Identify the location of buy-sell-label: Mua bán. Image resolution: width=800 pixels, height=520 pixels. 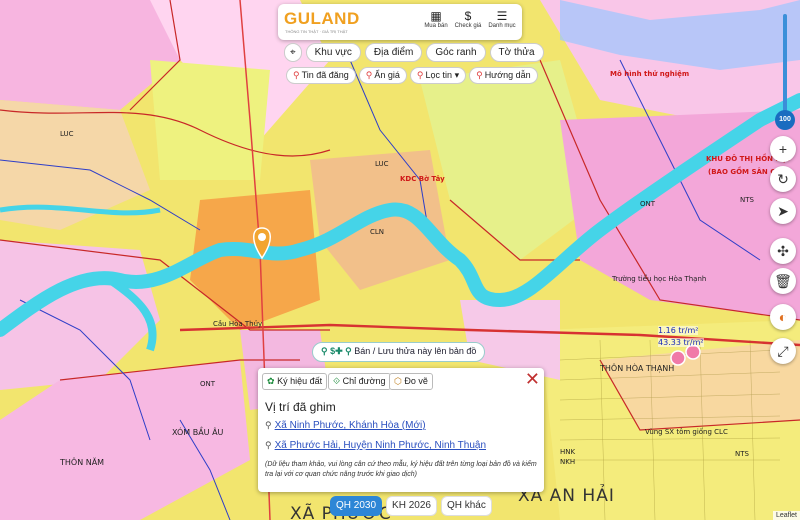
(436, 26).